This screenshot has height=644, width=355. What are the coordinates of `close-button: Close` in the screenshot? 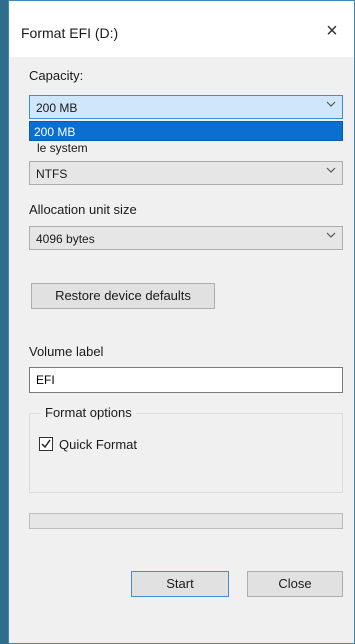 It's located at (295, 584).